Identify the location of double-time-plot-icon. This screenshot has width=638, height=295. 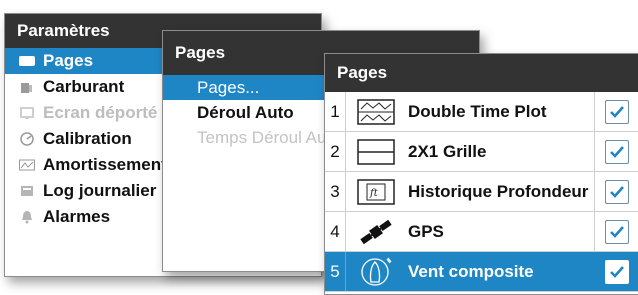
(376, 112).